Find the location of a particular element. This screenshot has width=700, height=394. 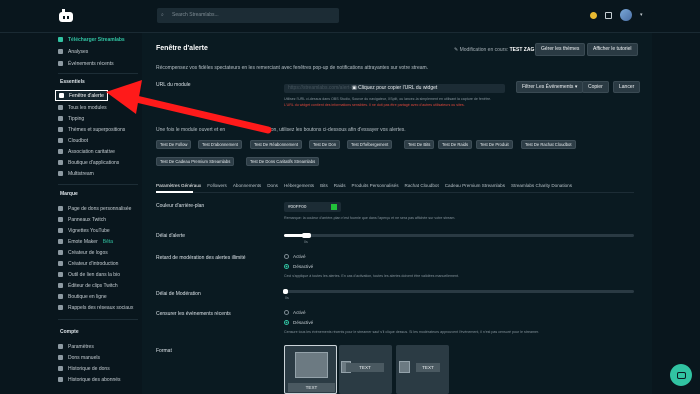

test-bits-button: Test De Bits is located at coordinates (419, 144).